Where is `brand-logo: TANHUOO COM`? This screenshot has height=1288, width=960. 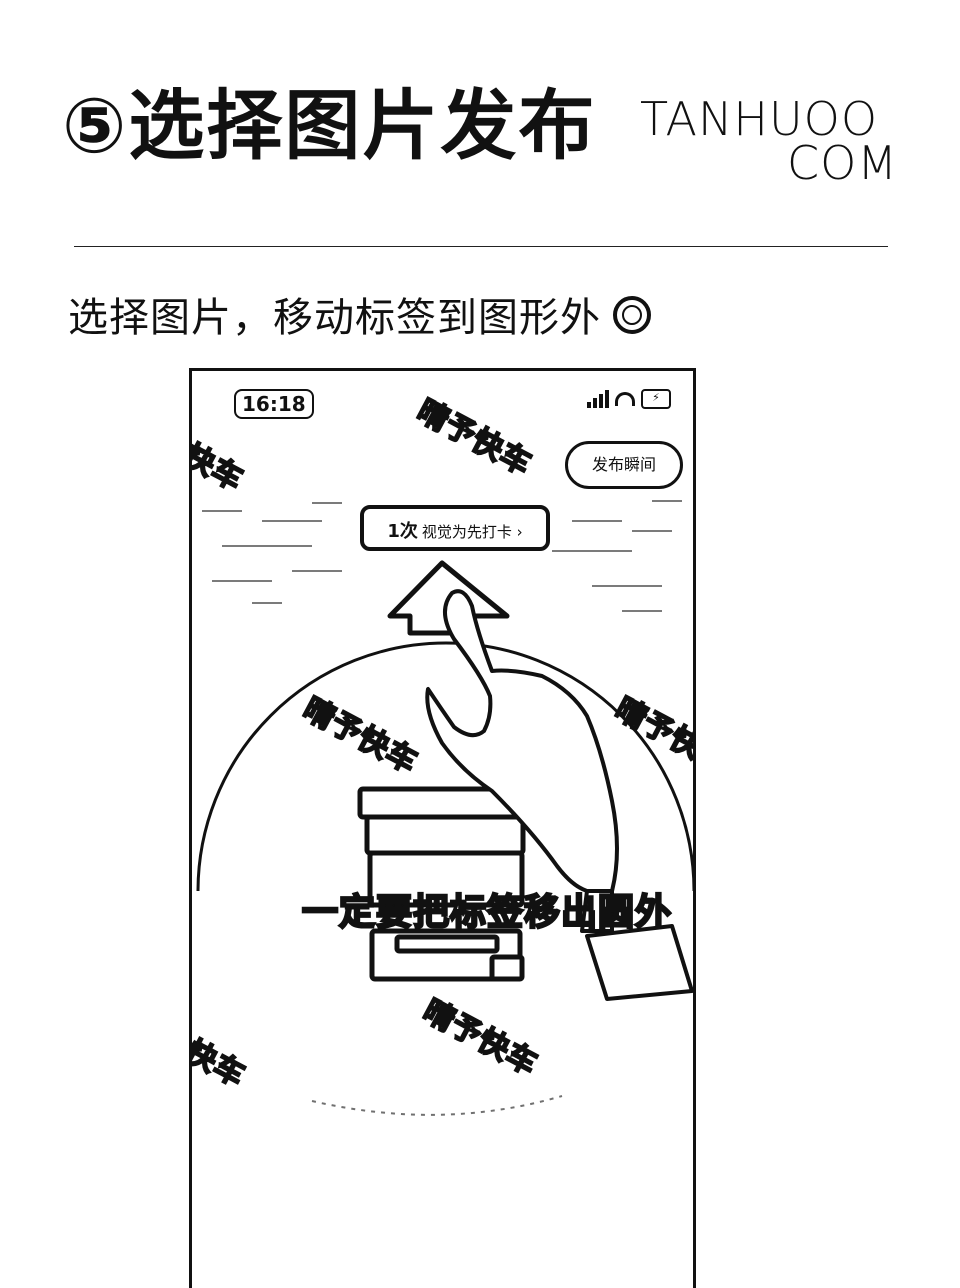
brand-logo: TANHUOO COM is located at coordinates (775, 143).